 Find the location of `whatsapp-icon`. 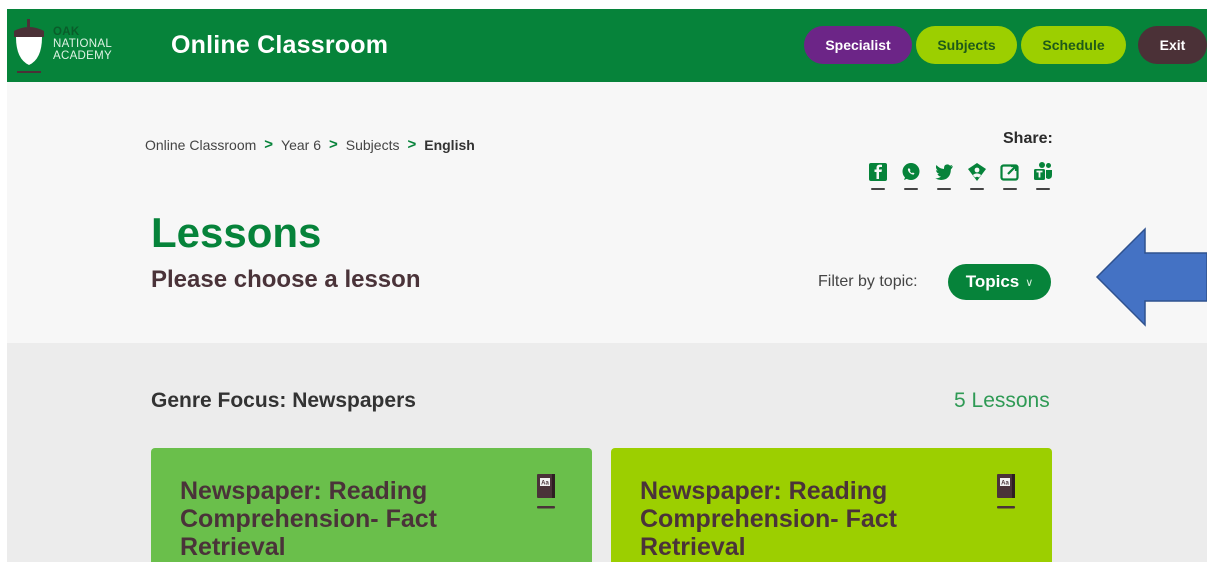

whatsapp-icon is located at coordinates (911, 176).